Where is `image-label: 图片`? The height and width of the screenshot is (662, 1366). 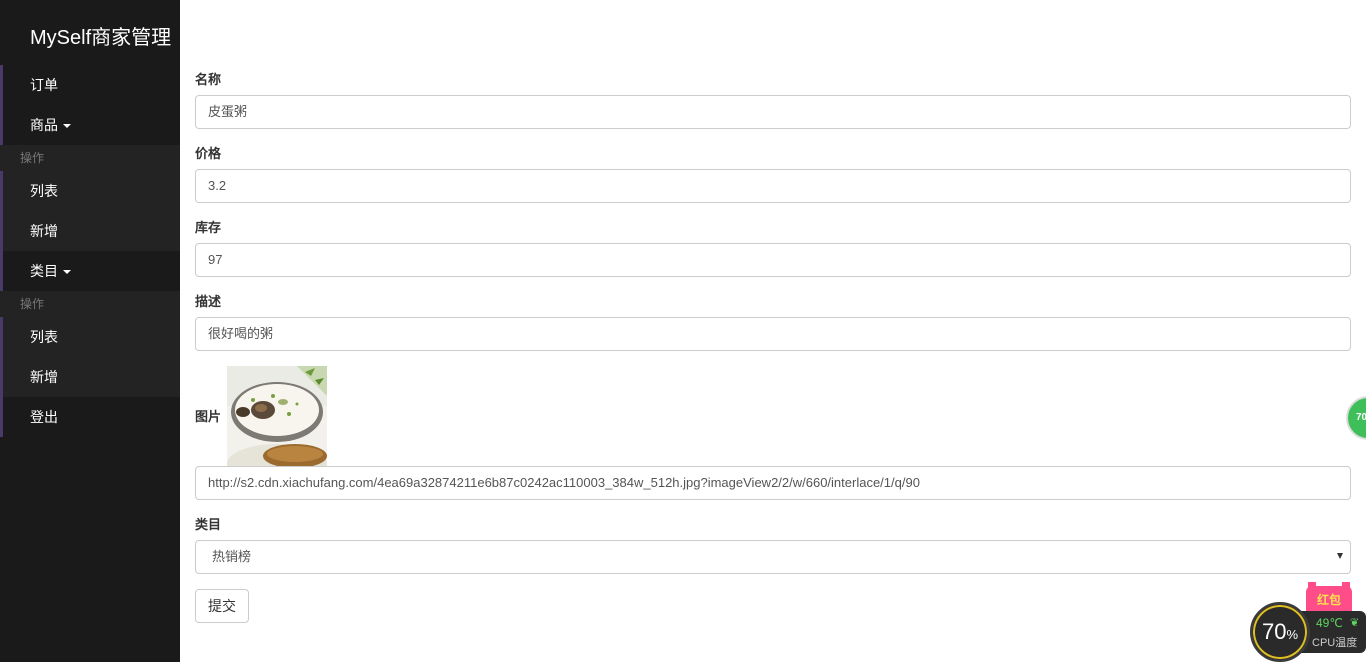 image-label: 图片 is located at coordinates (208, 416).